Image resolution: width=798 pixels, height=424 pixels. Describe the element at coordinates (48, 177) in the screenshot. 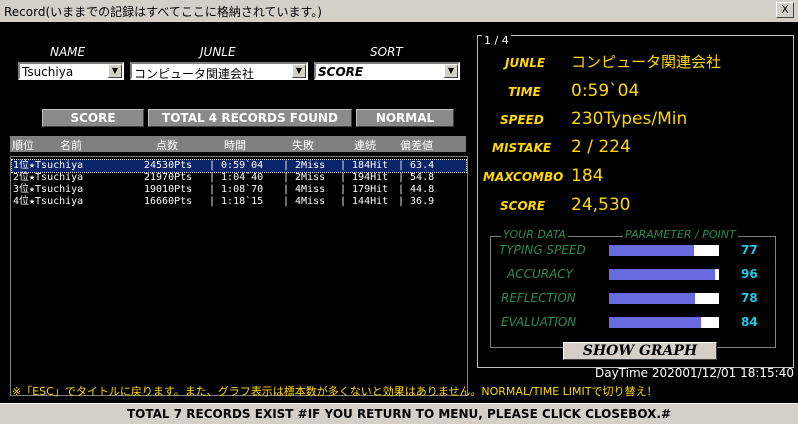

I see `cell-rank: 2位★Tsuchiya` at that location.